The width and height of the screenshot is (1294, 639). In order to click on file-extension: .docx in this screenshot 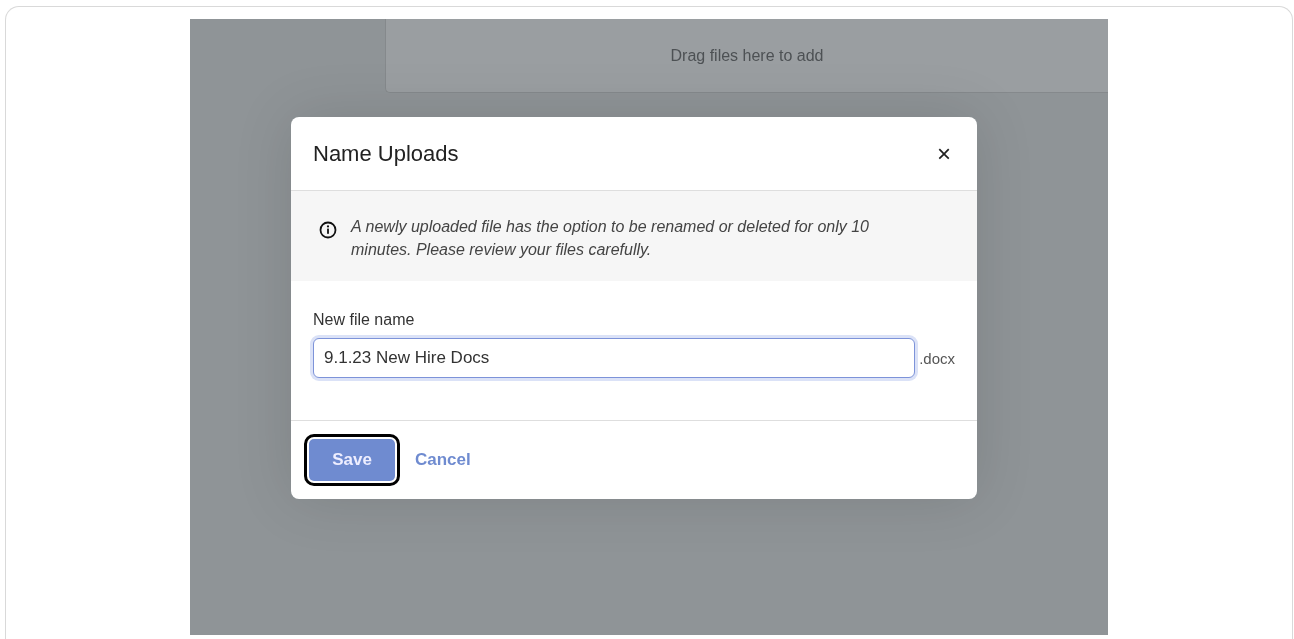, I will do `click(937, 358)`.